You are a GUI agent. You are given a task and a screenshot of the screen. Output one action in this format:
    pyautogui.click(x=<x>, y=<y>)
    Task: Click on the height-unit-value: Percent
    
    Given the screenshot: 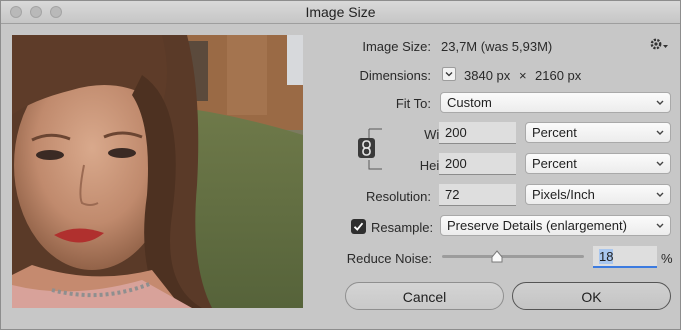 What is the action you would take?
    pyautogui.click(x=554, y=163)
    